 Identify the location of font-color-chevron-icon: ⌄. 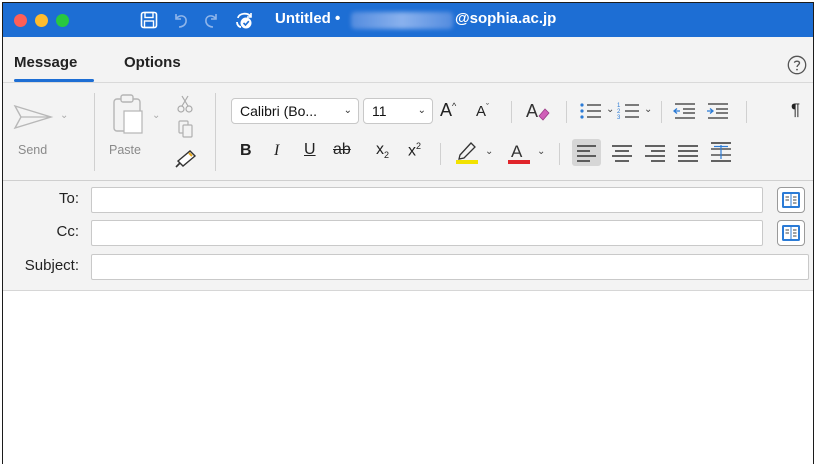
(541, 151).